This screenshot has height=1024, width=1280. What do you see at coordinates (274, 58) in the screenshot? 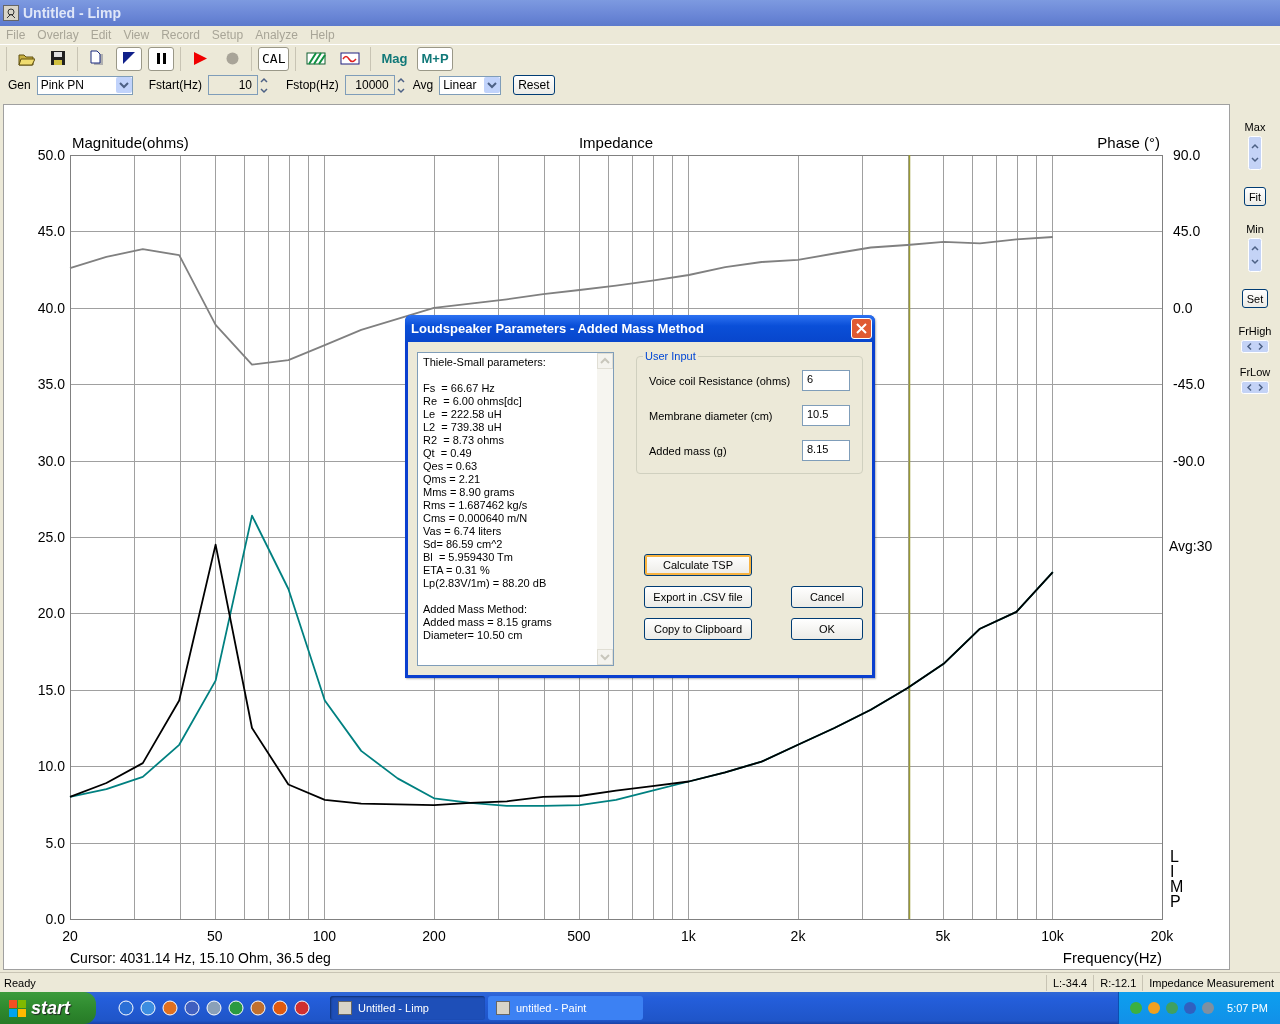
I see `toolbar-button: CAL` at bounding box center [274, 58].